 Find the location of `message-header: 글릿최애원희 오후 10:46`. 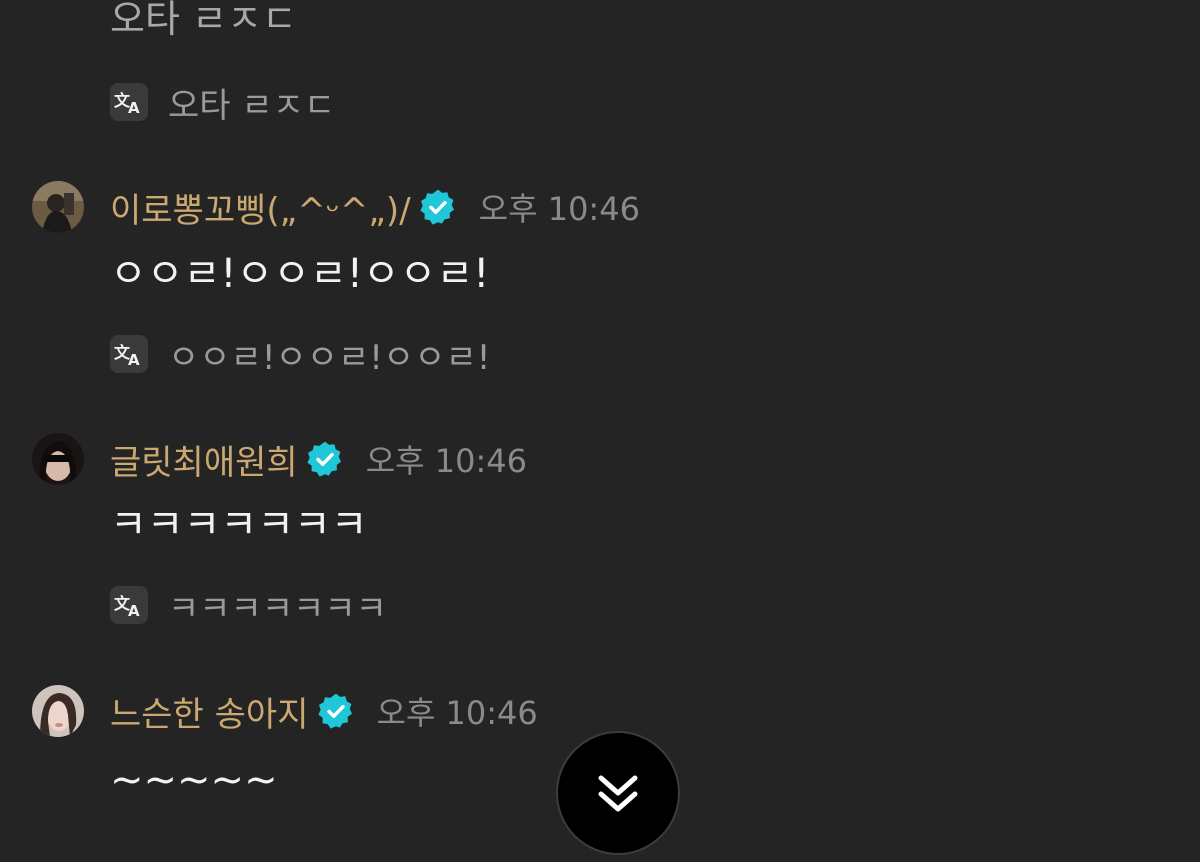

message-header: 글릿최애원희 오후 10:46 is located at coordinates (279, 459).